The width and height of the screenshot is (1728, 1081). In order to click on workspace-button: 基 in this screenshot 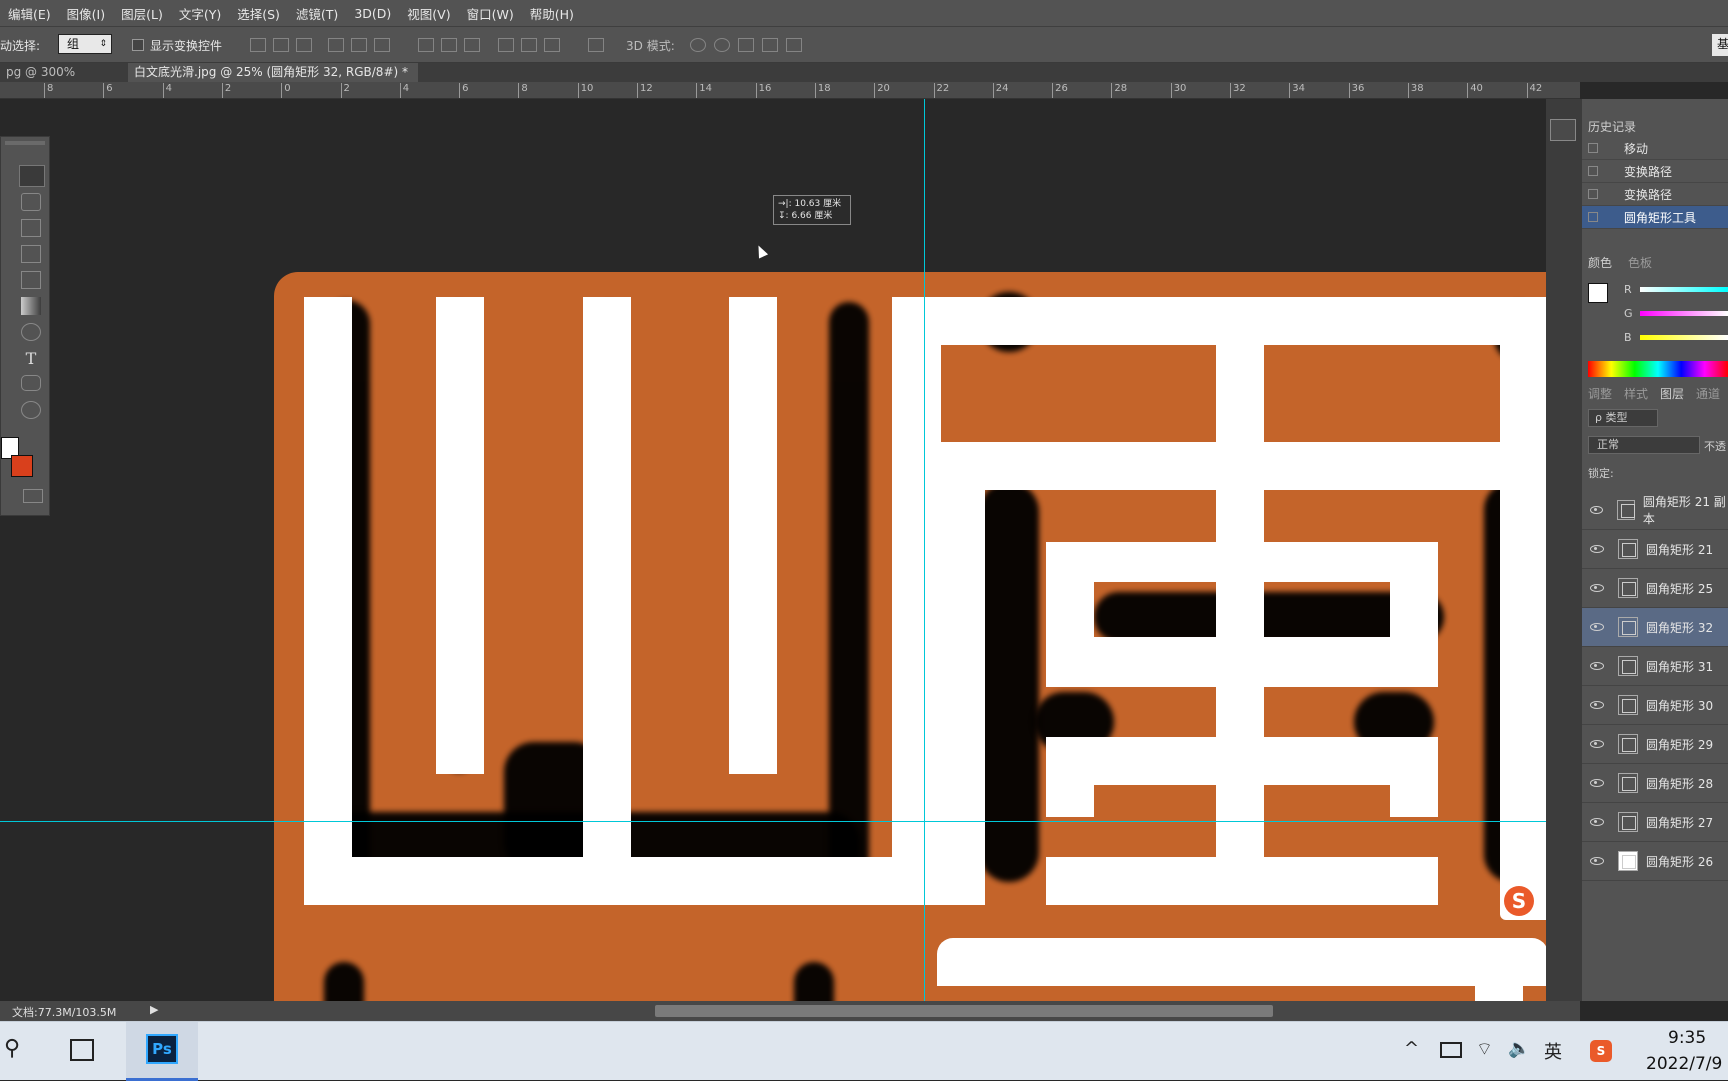, I will do `click(1720, 45)`.